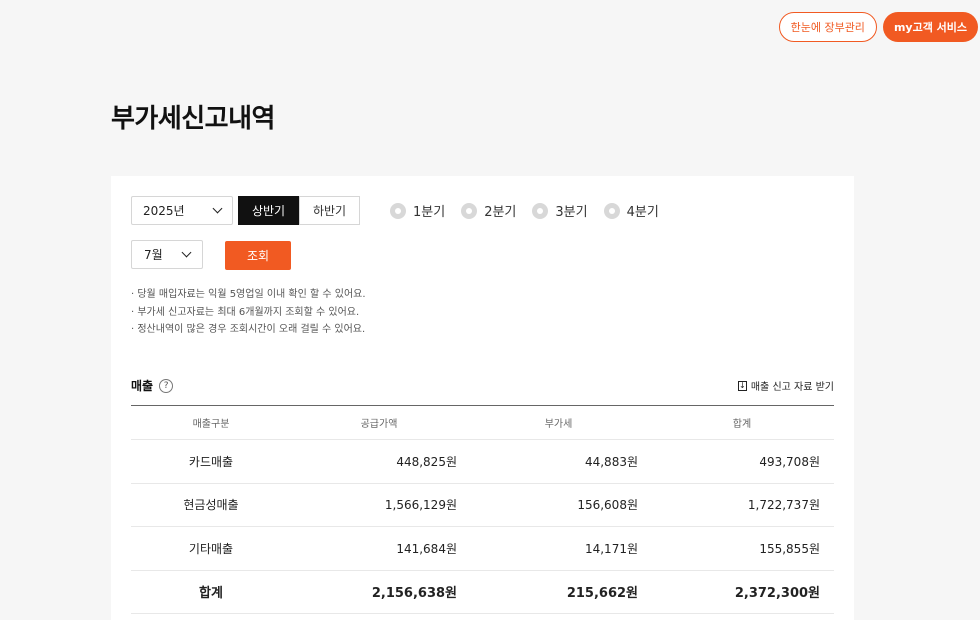 The width and height of the screenshot is (980, 620). Describe the element at coordinates (482, 385) in the screenshot. I see `sales-section-header: 매출 ? ↓ 매출 신고 자료 받기` at that location.